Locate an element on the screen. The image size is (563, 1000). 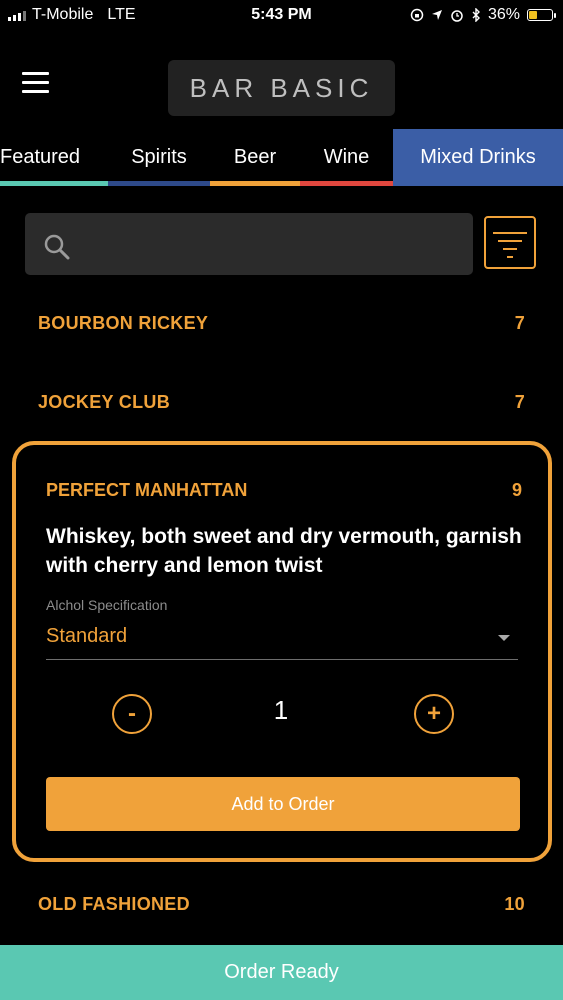
quantity-value: 1 is located at coordinates (281, 710).